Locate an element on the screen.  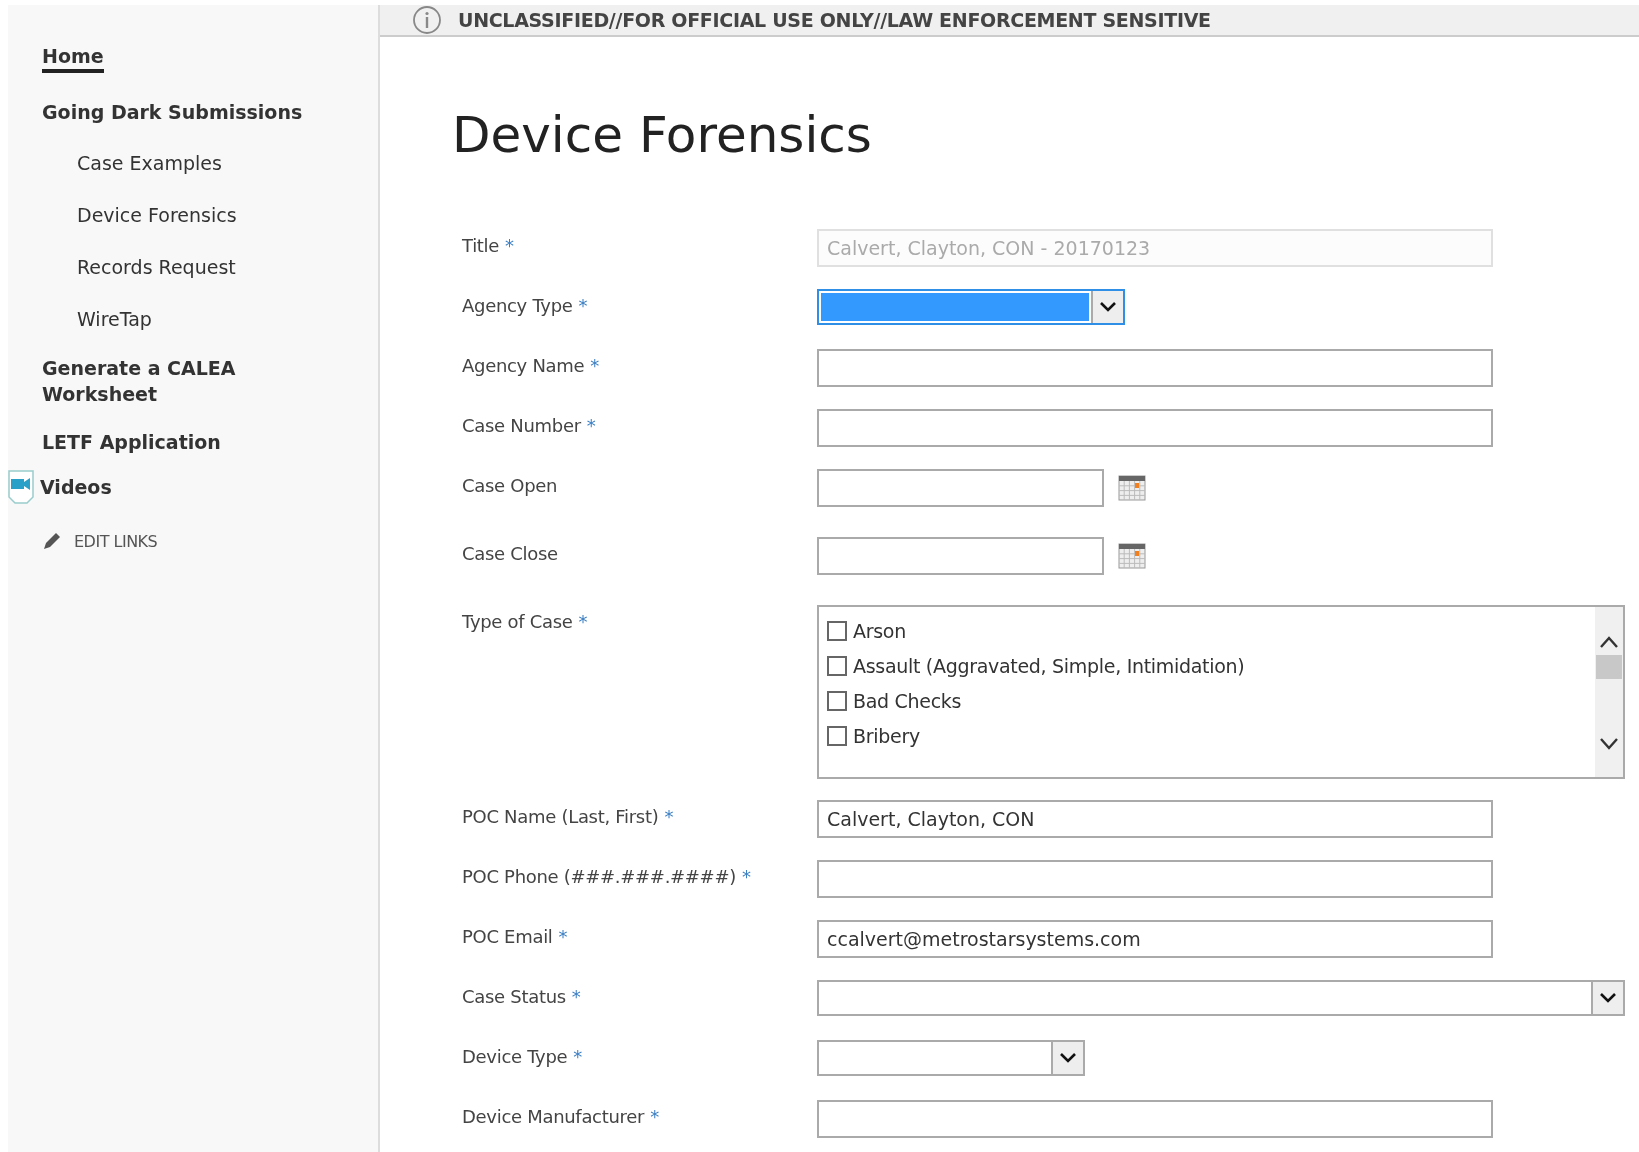
nav-link: WireTap is located at coordinates (97, 321).